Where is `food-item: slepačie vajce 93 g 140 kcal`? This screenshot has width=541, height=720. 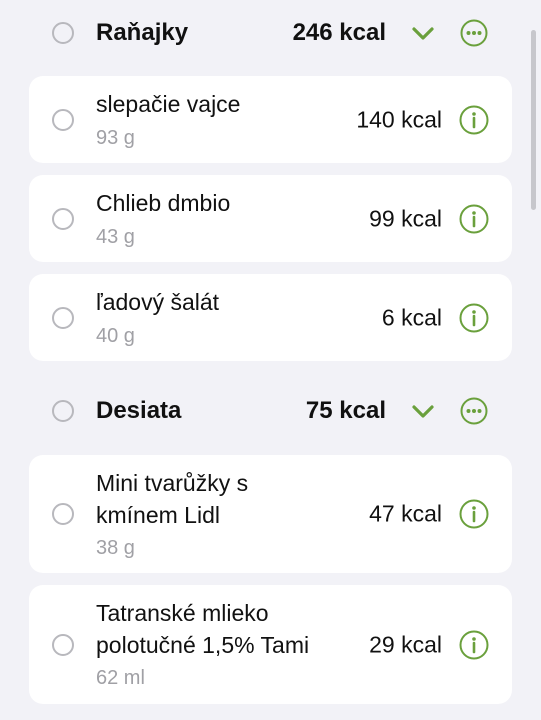
food-item: slepačie vajce 93 g 140 kcal is located at coordinates (270, 119).